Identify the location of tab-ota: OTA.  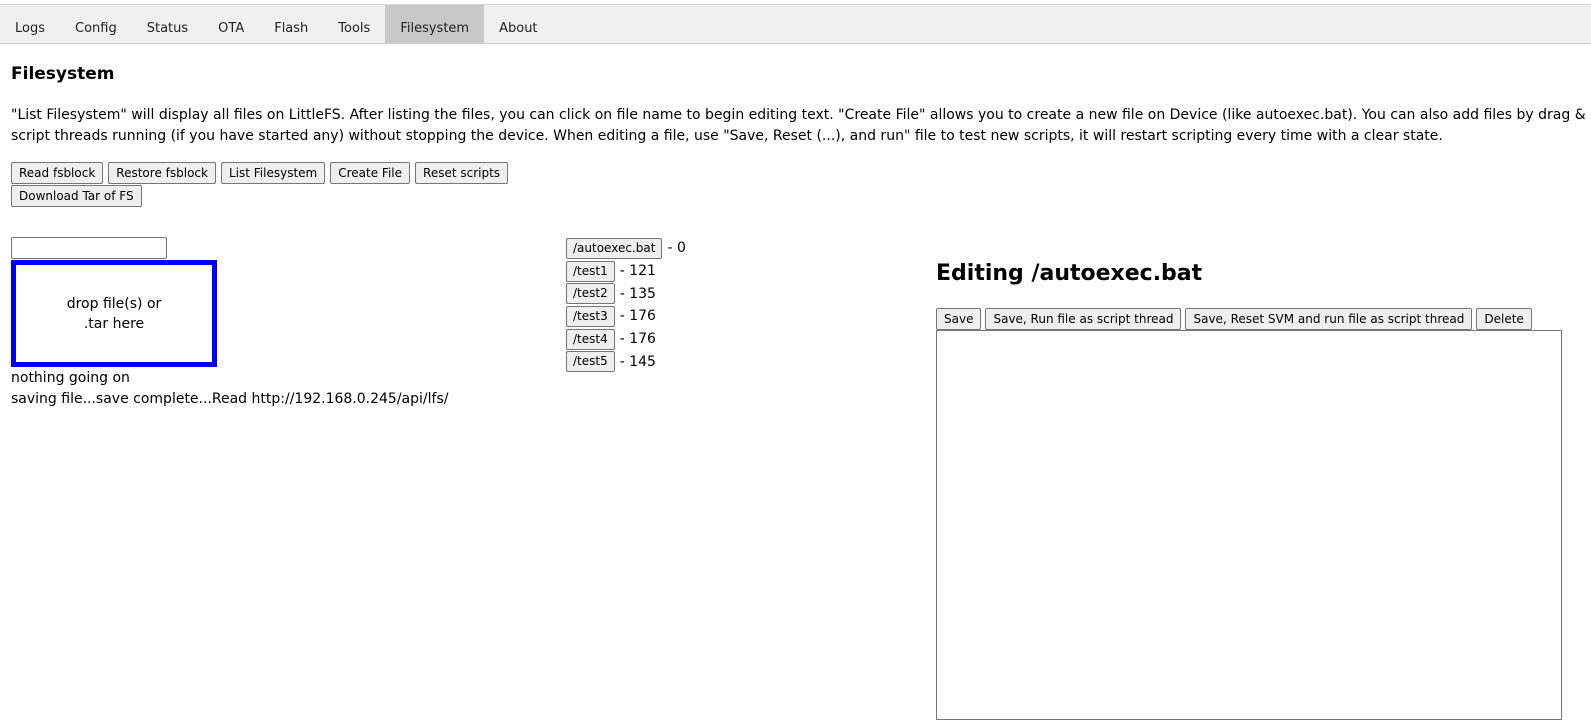
(231, 24).